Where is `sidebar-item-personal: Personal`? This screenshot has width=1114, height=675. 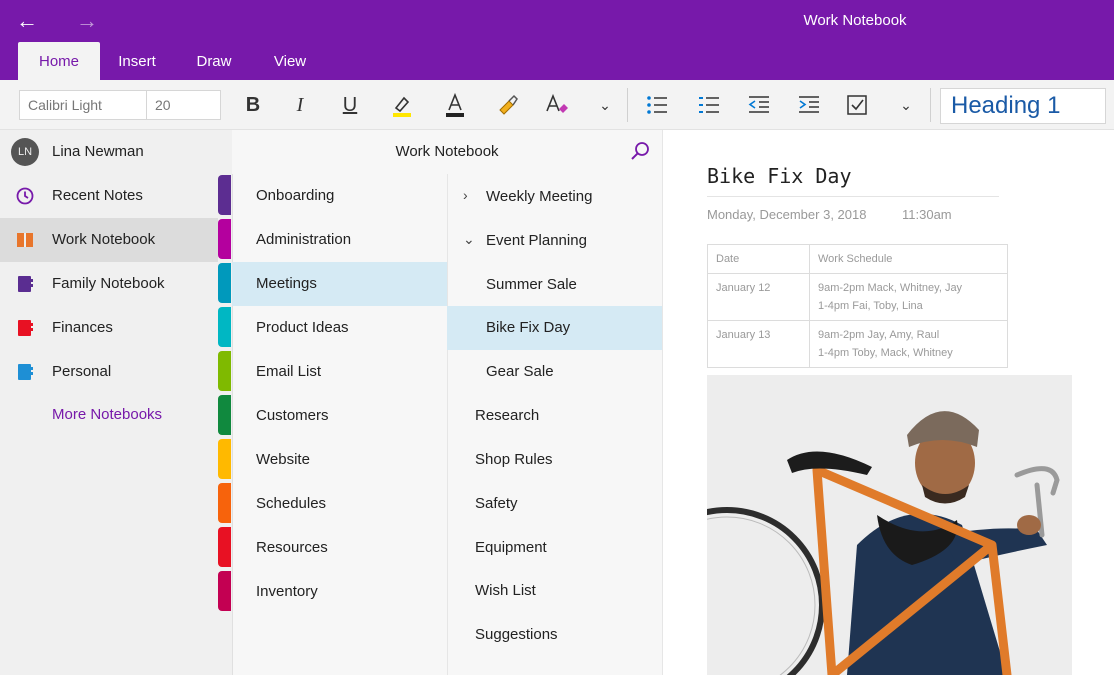
sidebar-item-personal: Personal is located at coordinates (109, 372).